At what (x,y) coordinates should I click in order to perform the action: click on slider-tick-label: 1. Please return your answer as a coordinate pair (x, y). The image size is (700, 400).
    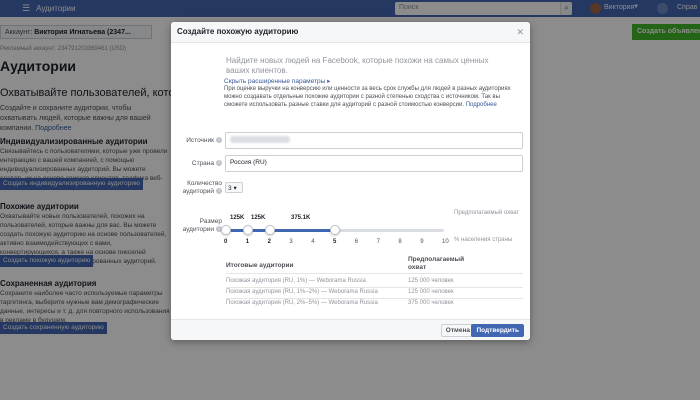
    Looking at the image, I should click on (247, 242).